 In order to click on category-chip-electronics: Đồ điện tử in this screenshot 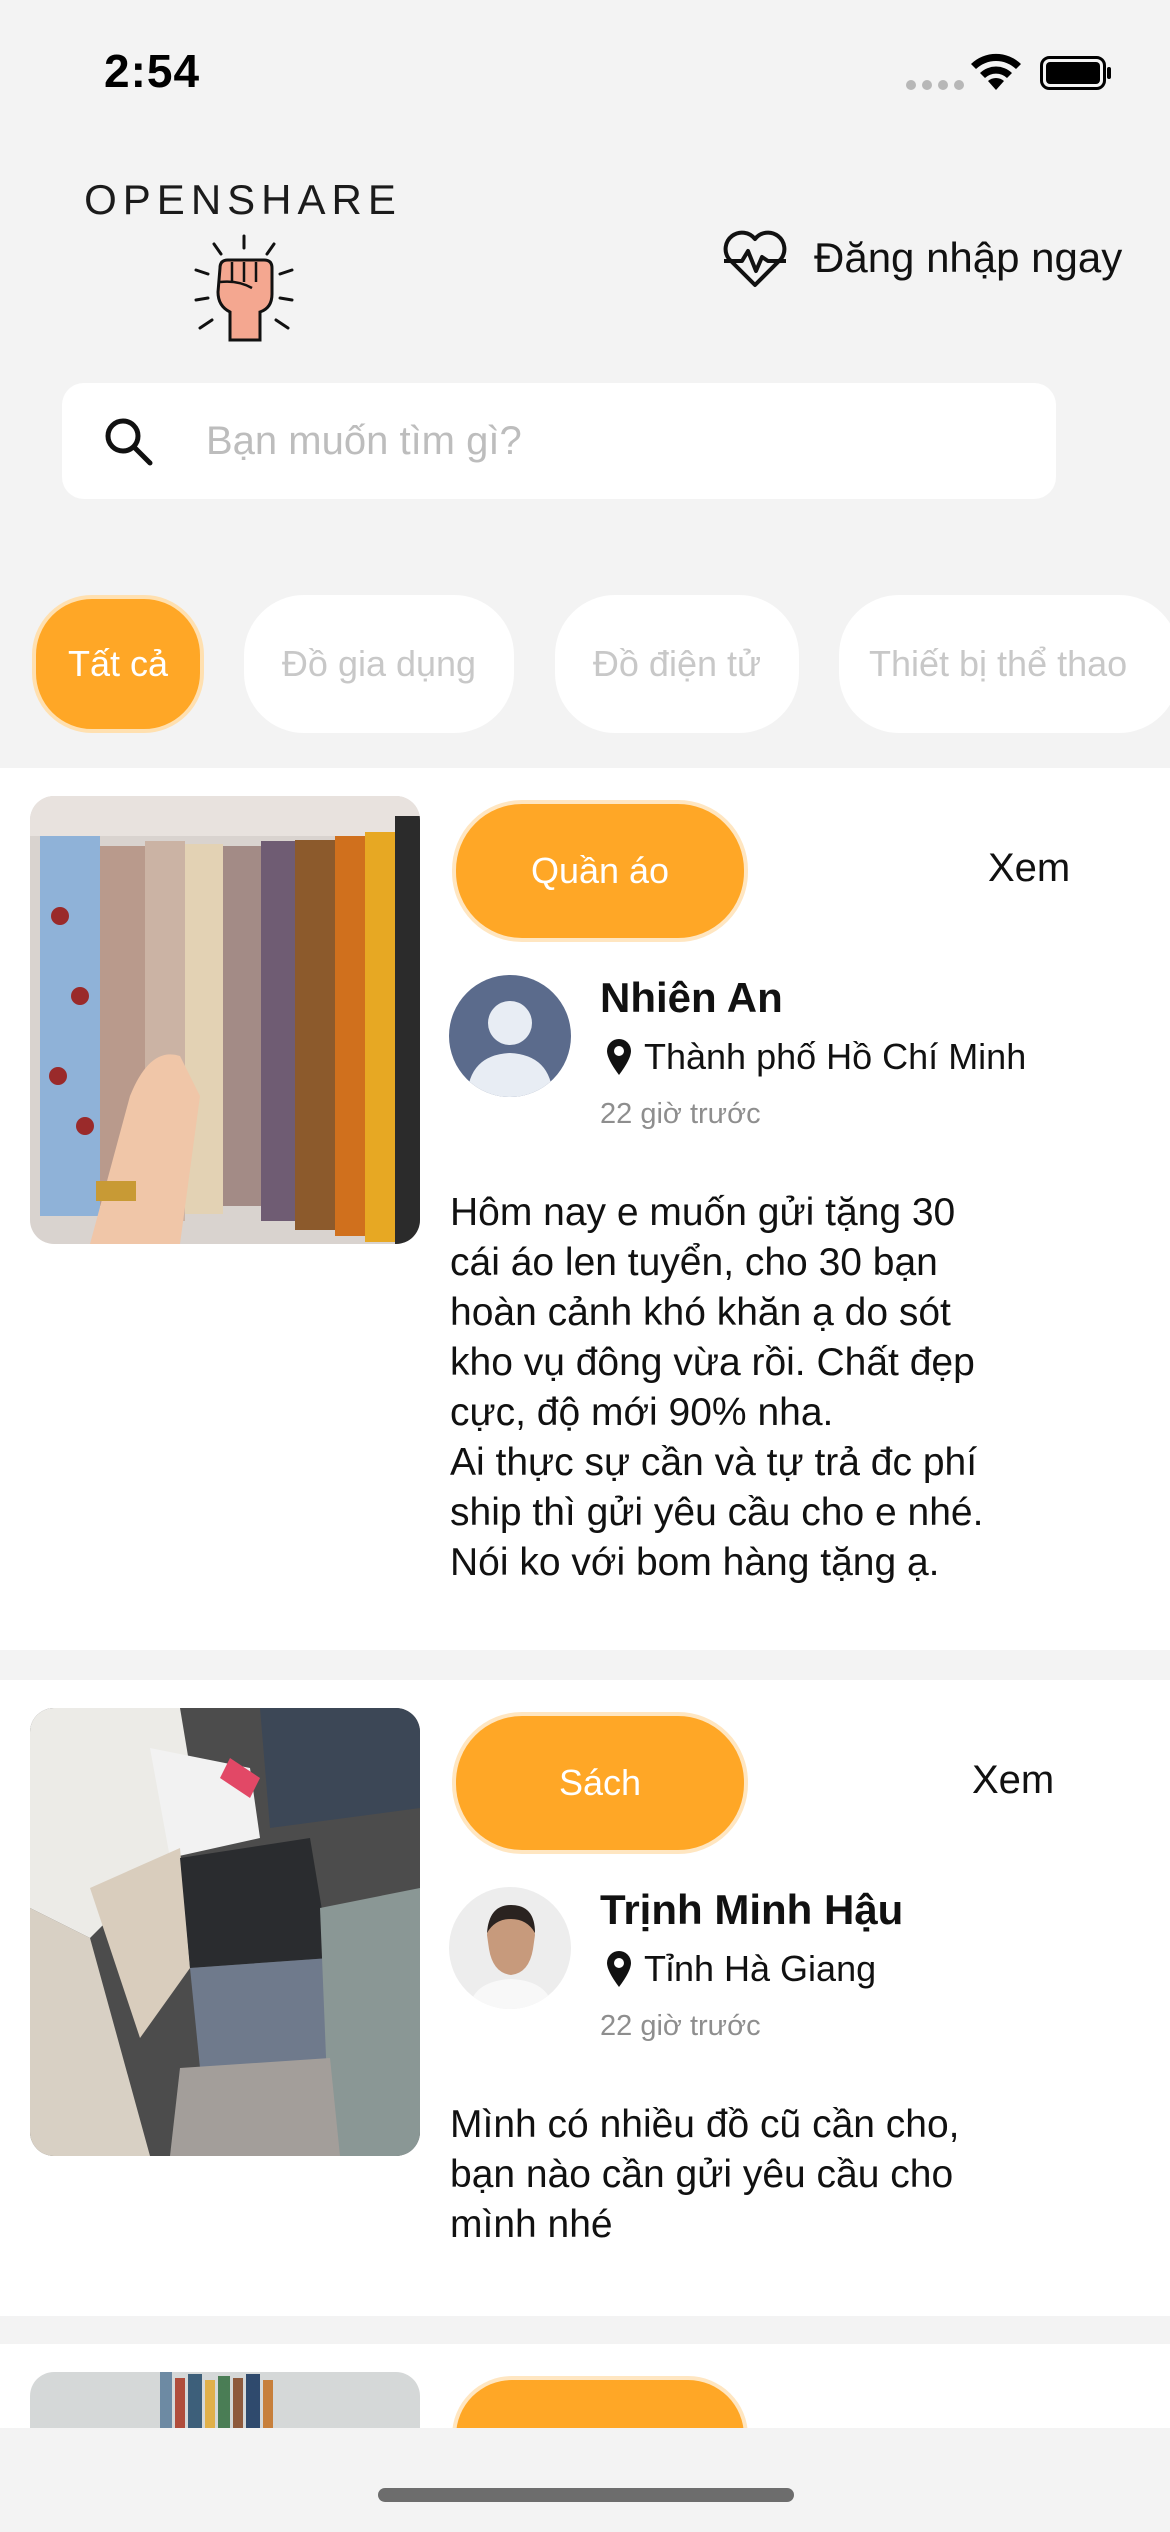, I will do `click(677, 664)`.